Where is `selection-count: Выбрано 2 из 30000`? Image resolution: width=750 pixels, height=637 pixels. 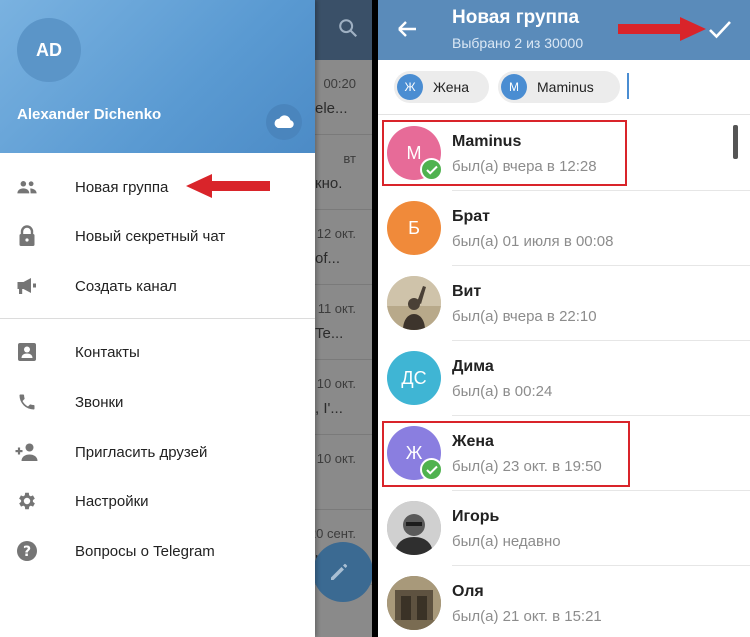
selection-count: Выбрано 2 из 30000 is located at coordinates (518, 43).